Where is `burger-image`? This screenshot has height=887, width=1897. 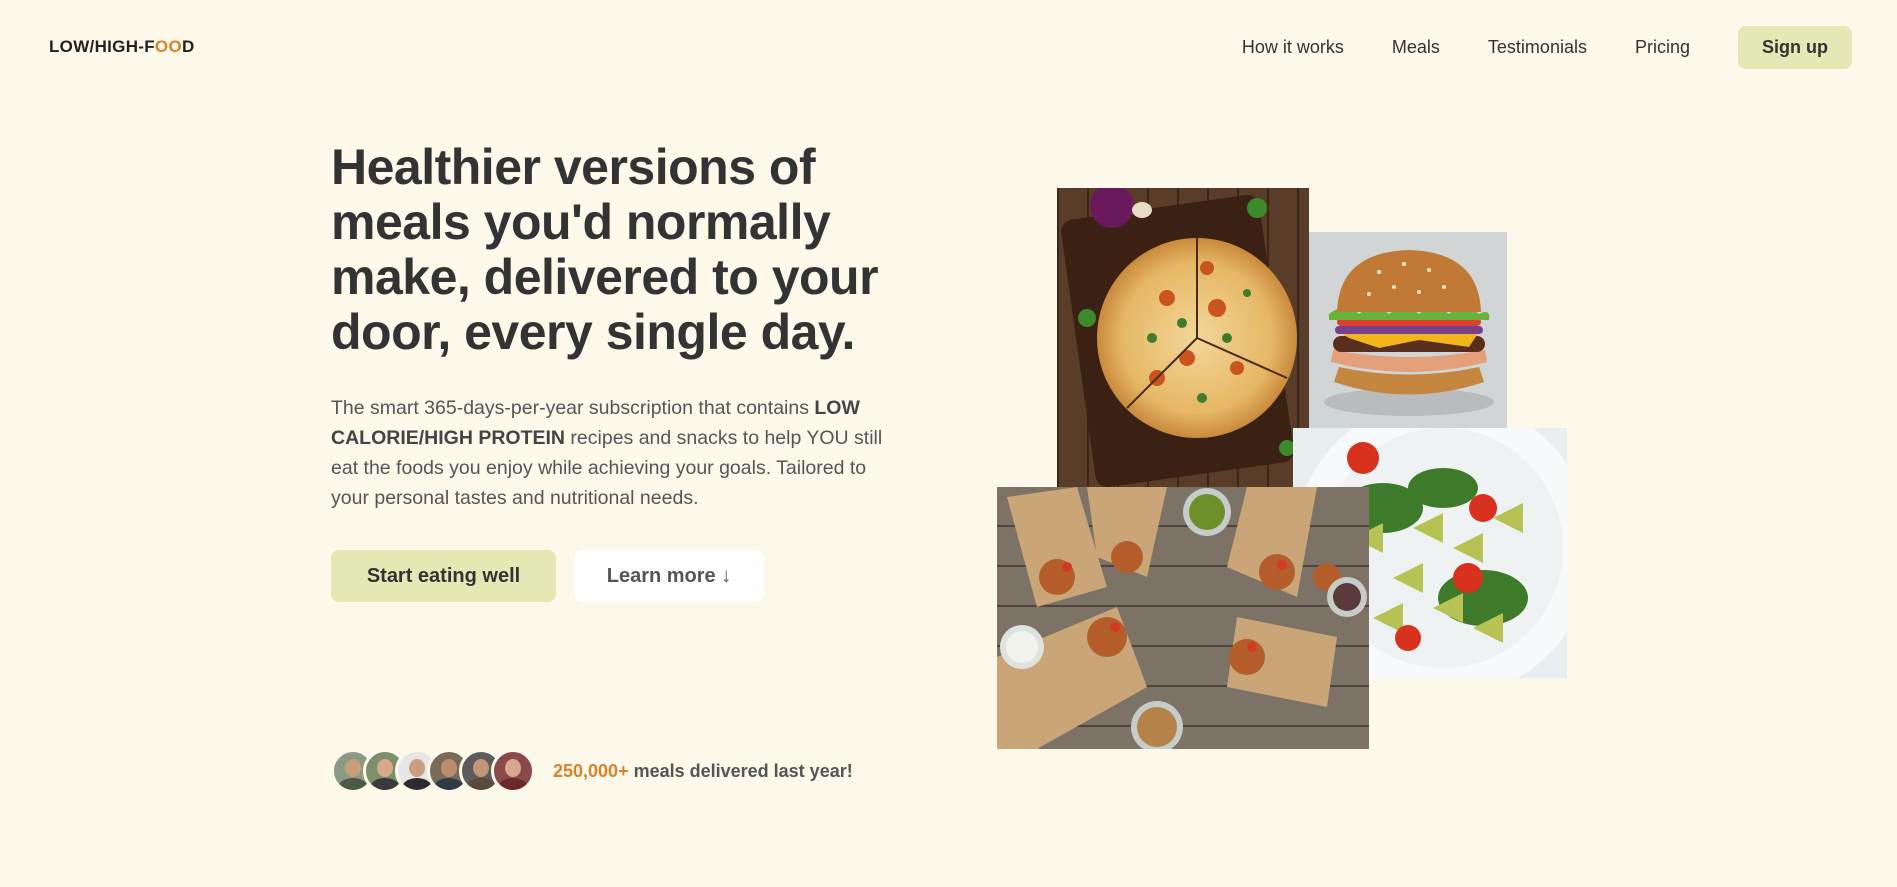 burger-image is located at coordinates (1408, 330).